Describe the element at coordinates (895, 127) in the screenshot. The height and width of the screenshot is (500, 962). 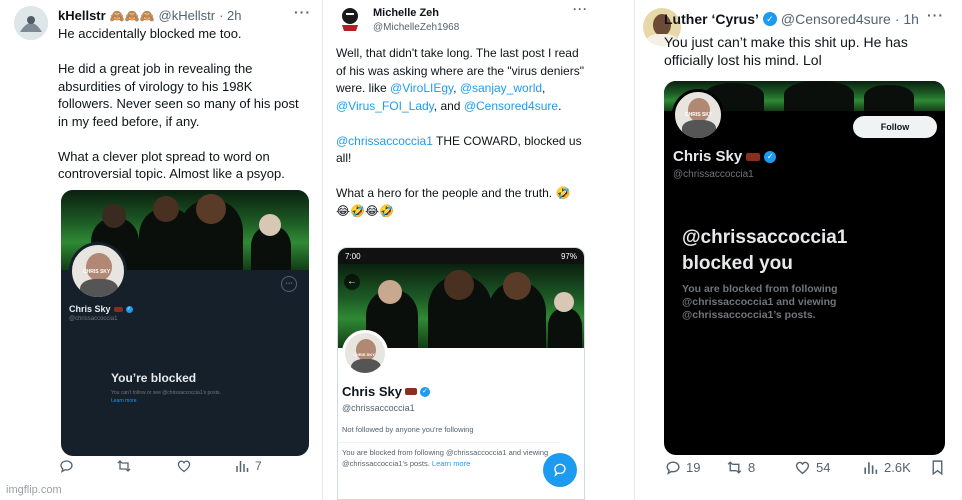
I see `follow-button: Follow` at that location.